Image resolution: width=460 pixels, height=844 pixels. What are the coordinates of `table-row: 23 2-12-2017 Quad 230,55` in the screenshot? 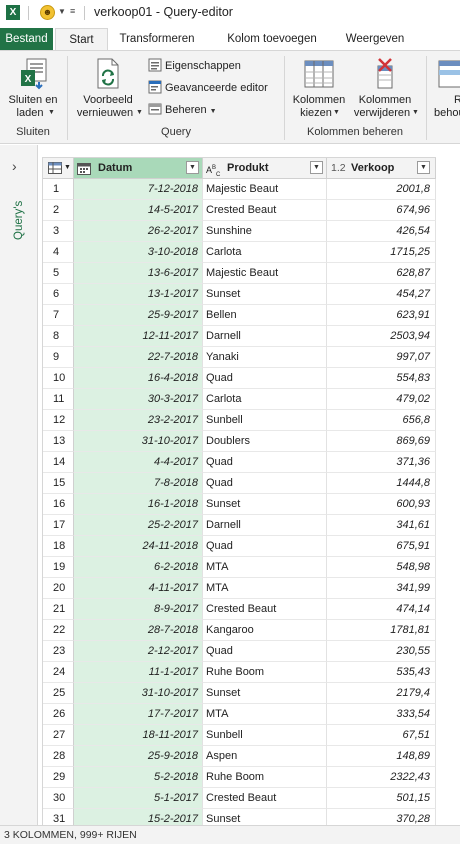 It's located at (239, 651).